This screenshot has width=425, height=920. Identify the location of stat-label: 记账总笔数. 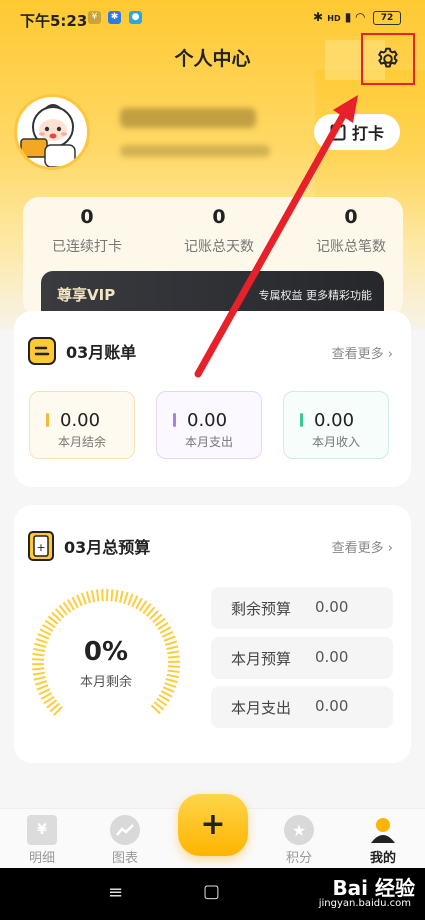
(351, 247).